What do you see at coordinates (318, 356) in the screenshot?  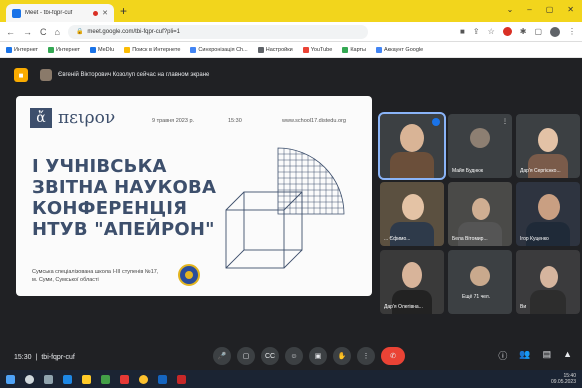 I see `present-button: ▣` at bounding box center [318, 356].